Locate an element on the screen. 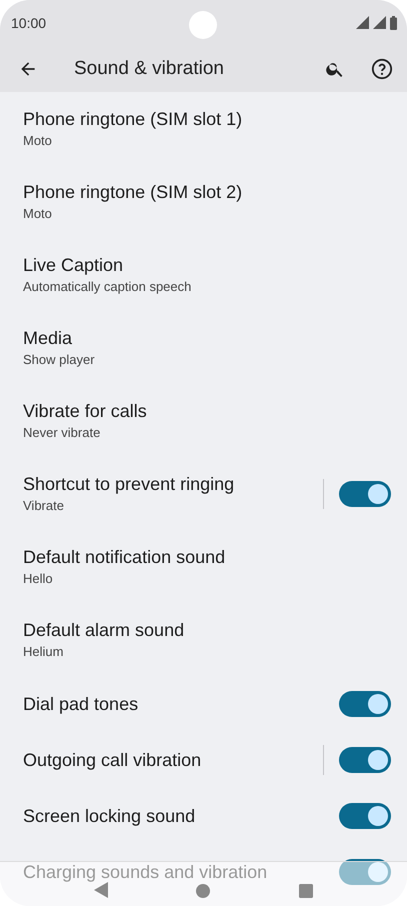 The width and height of the screenshot is (407, 906). status-time: 10:00 is located at coordinates (28, 22).